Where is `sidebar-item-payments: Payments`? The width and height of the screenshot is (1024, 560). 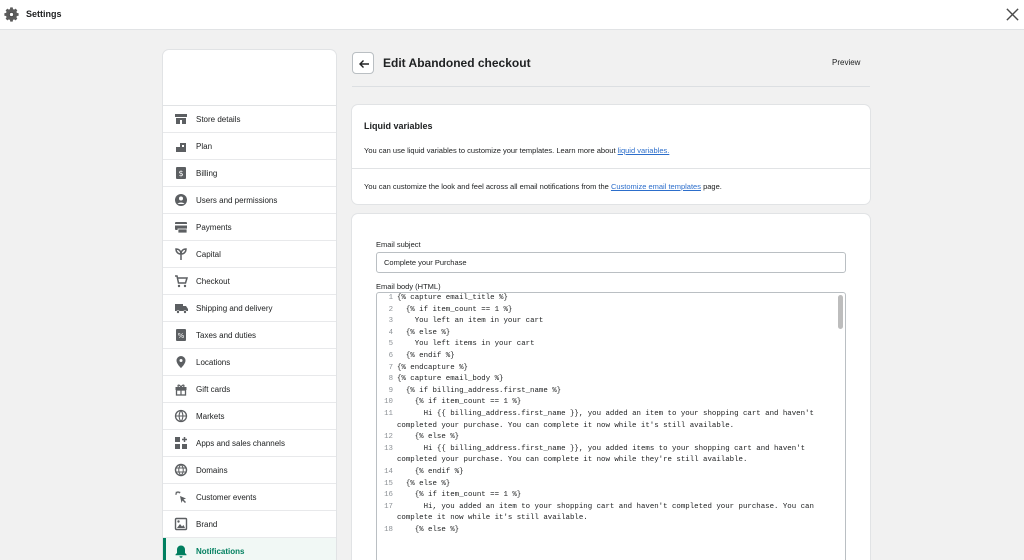
sidebar-item-payments: Payments is located at coordinates (249, 227).